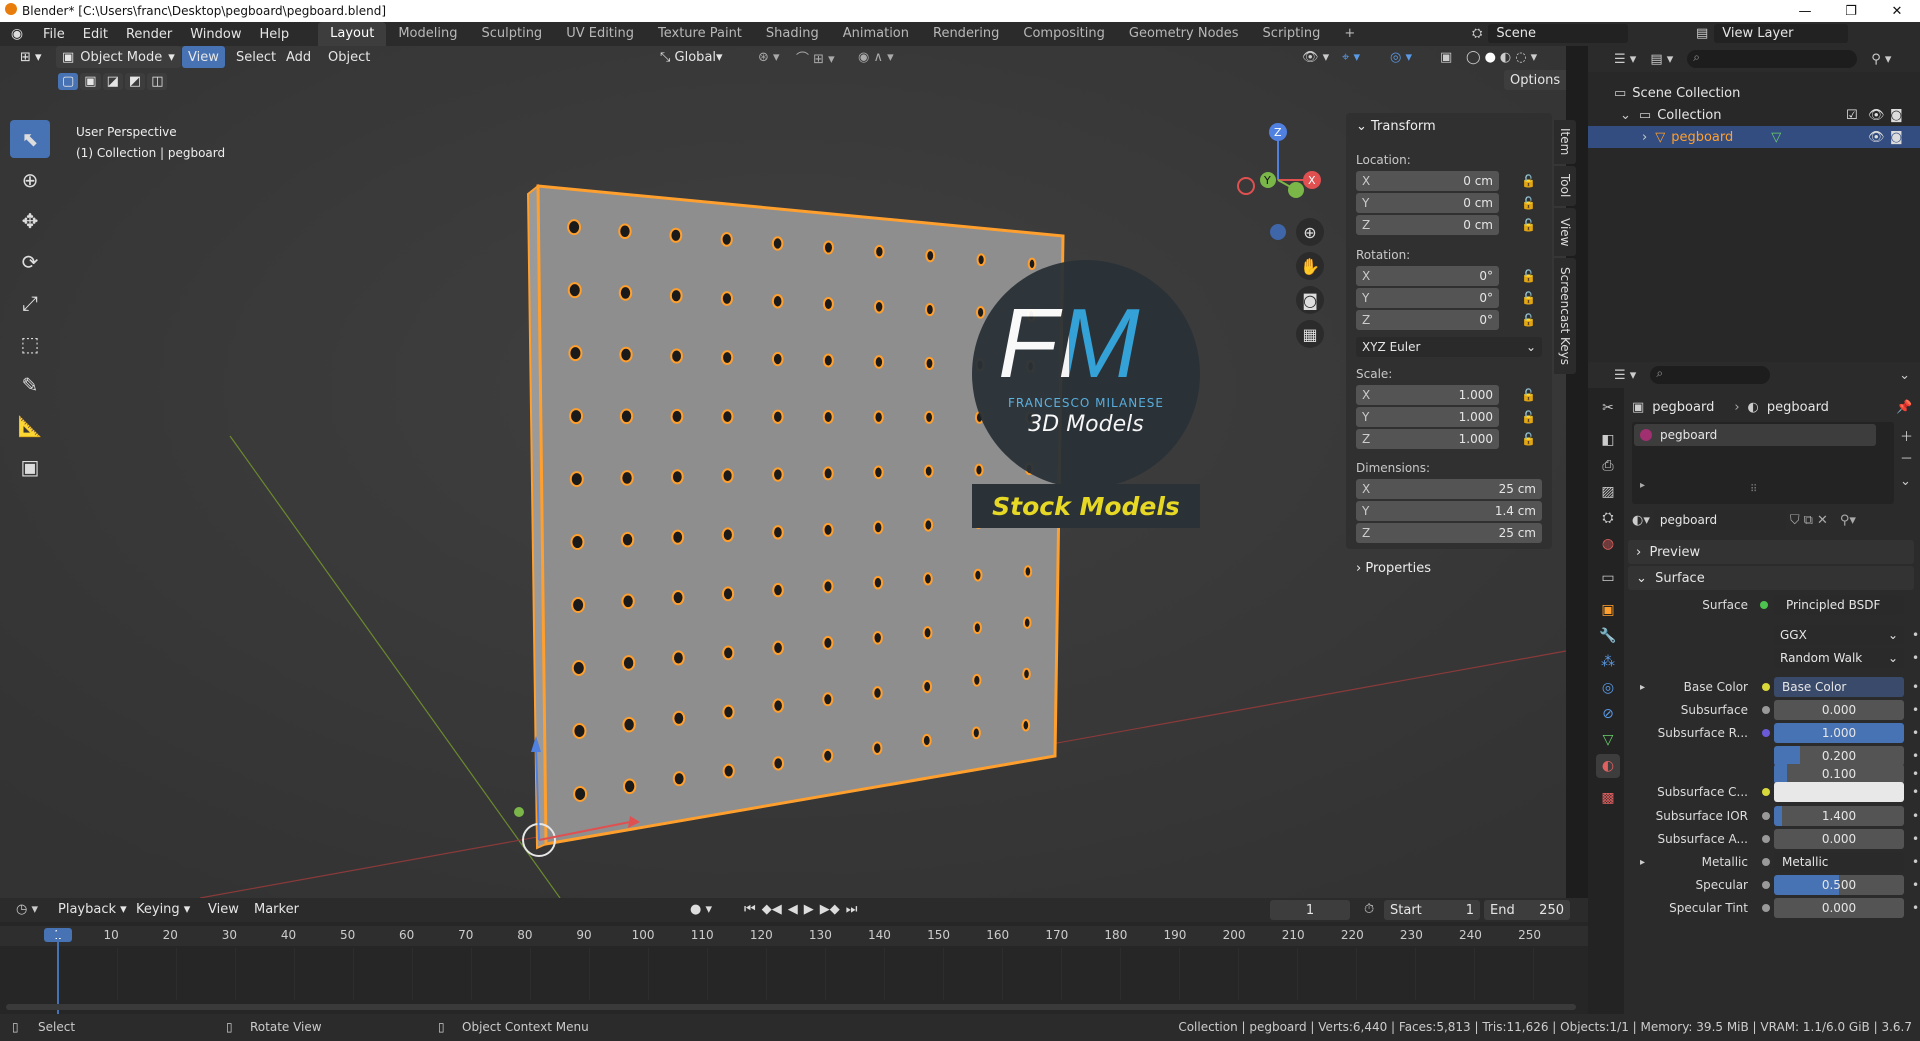 Image resolution: width=1920 pixels, height=1041 pixels. I want to click on close-button: ✕, so click(1897, 11).